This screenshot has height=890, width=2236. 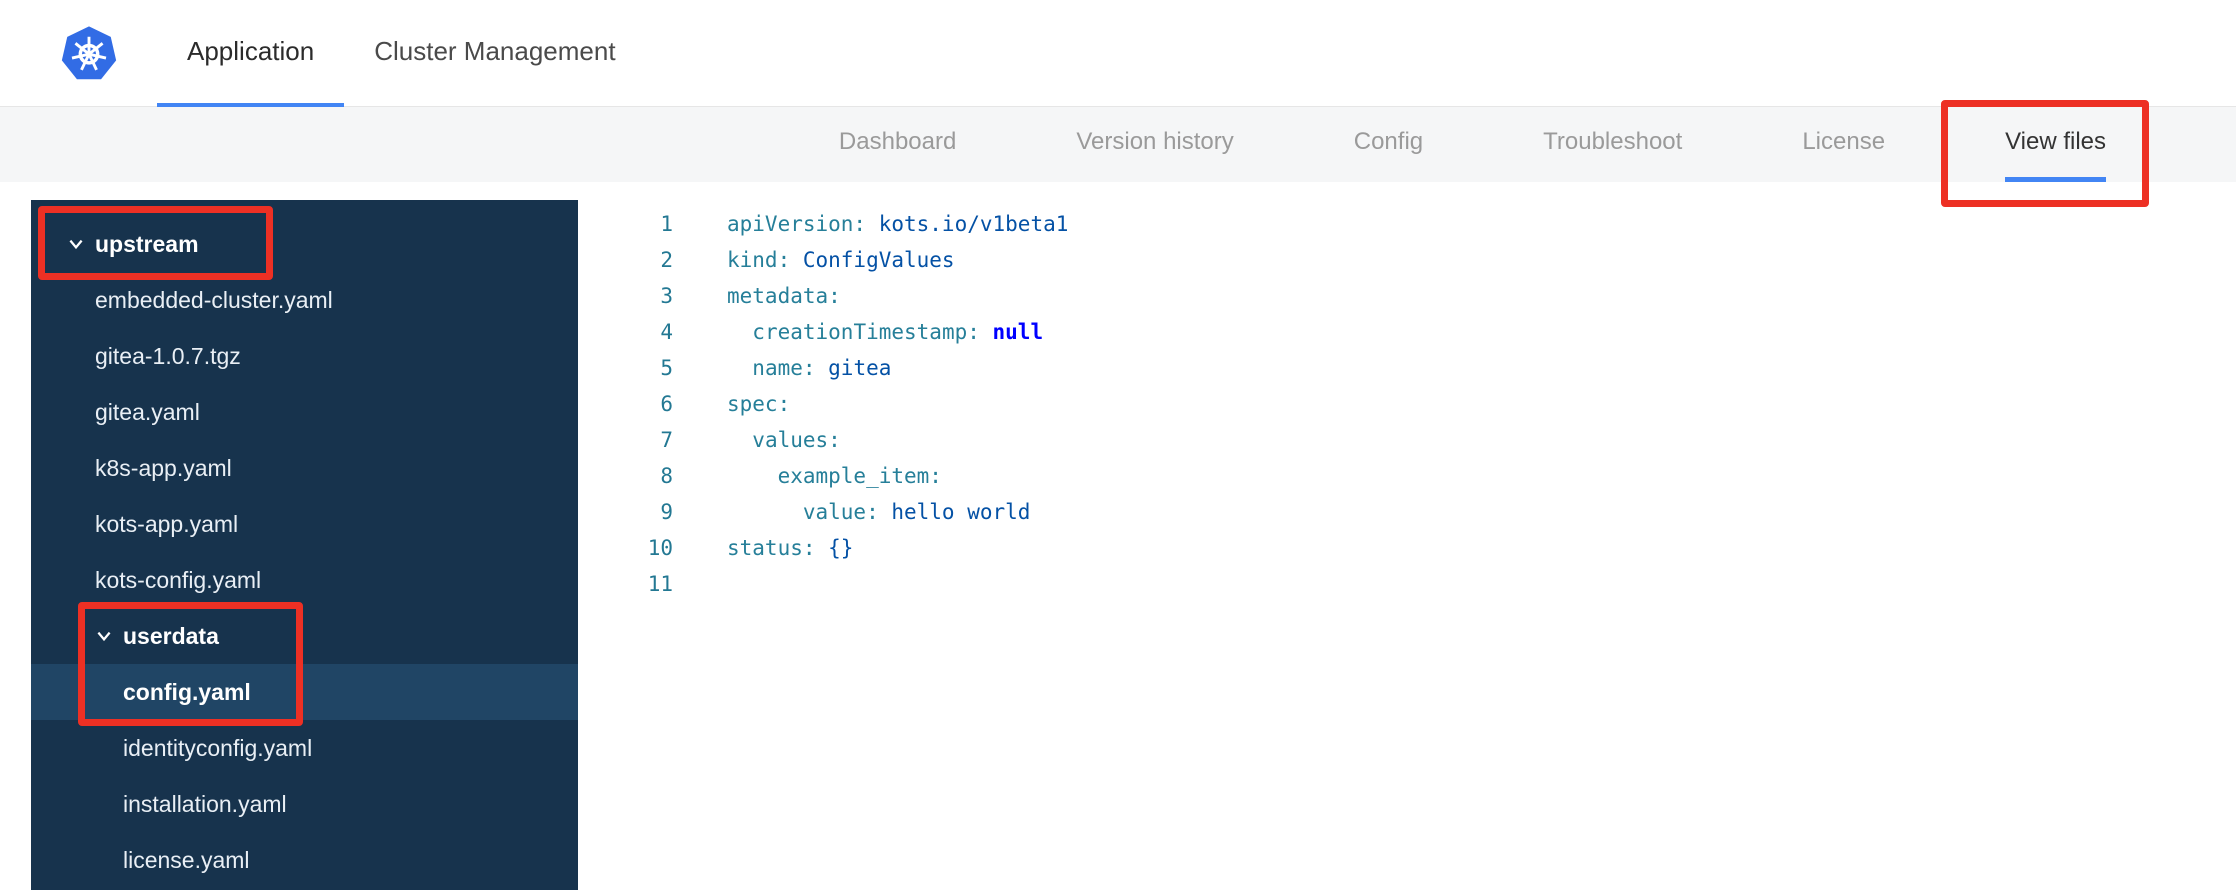 What do you see at coordinates (2055, 144) in the screenshot?
I see `subnav-item-view-files: View files` at bounding box center [2055, 144].